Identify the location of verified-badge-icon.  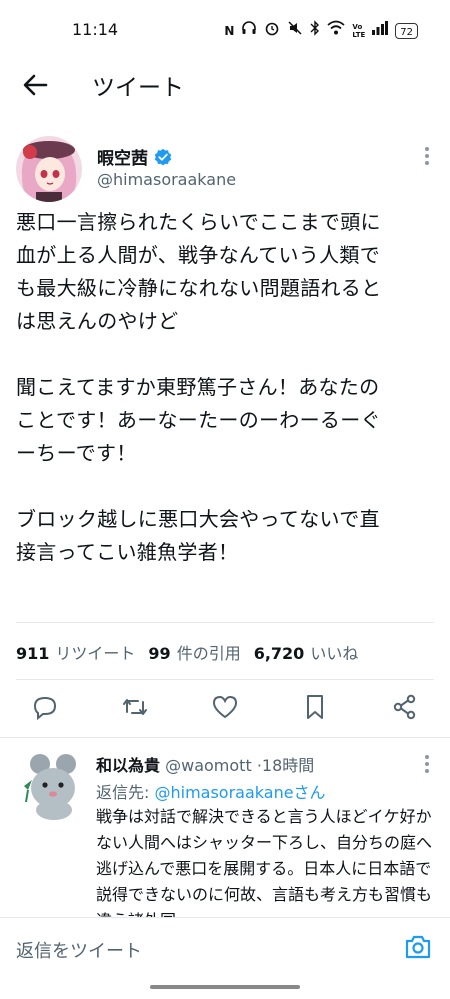
(163, 156).